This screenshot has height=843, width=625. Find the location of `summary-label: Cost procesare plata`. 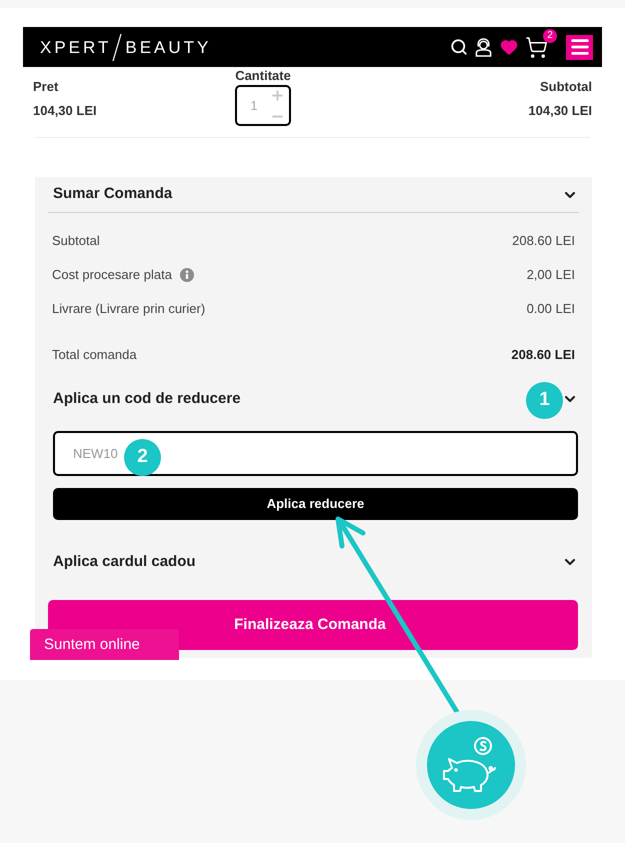

summary-label: Cost procesare plata is located at coordinates (112, 275).